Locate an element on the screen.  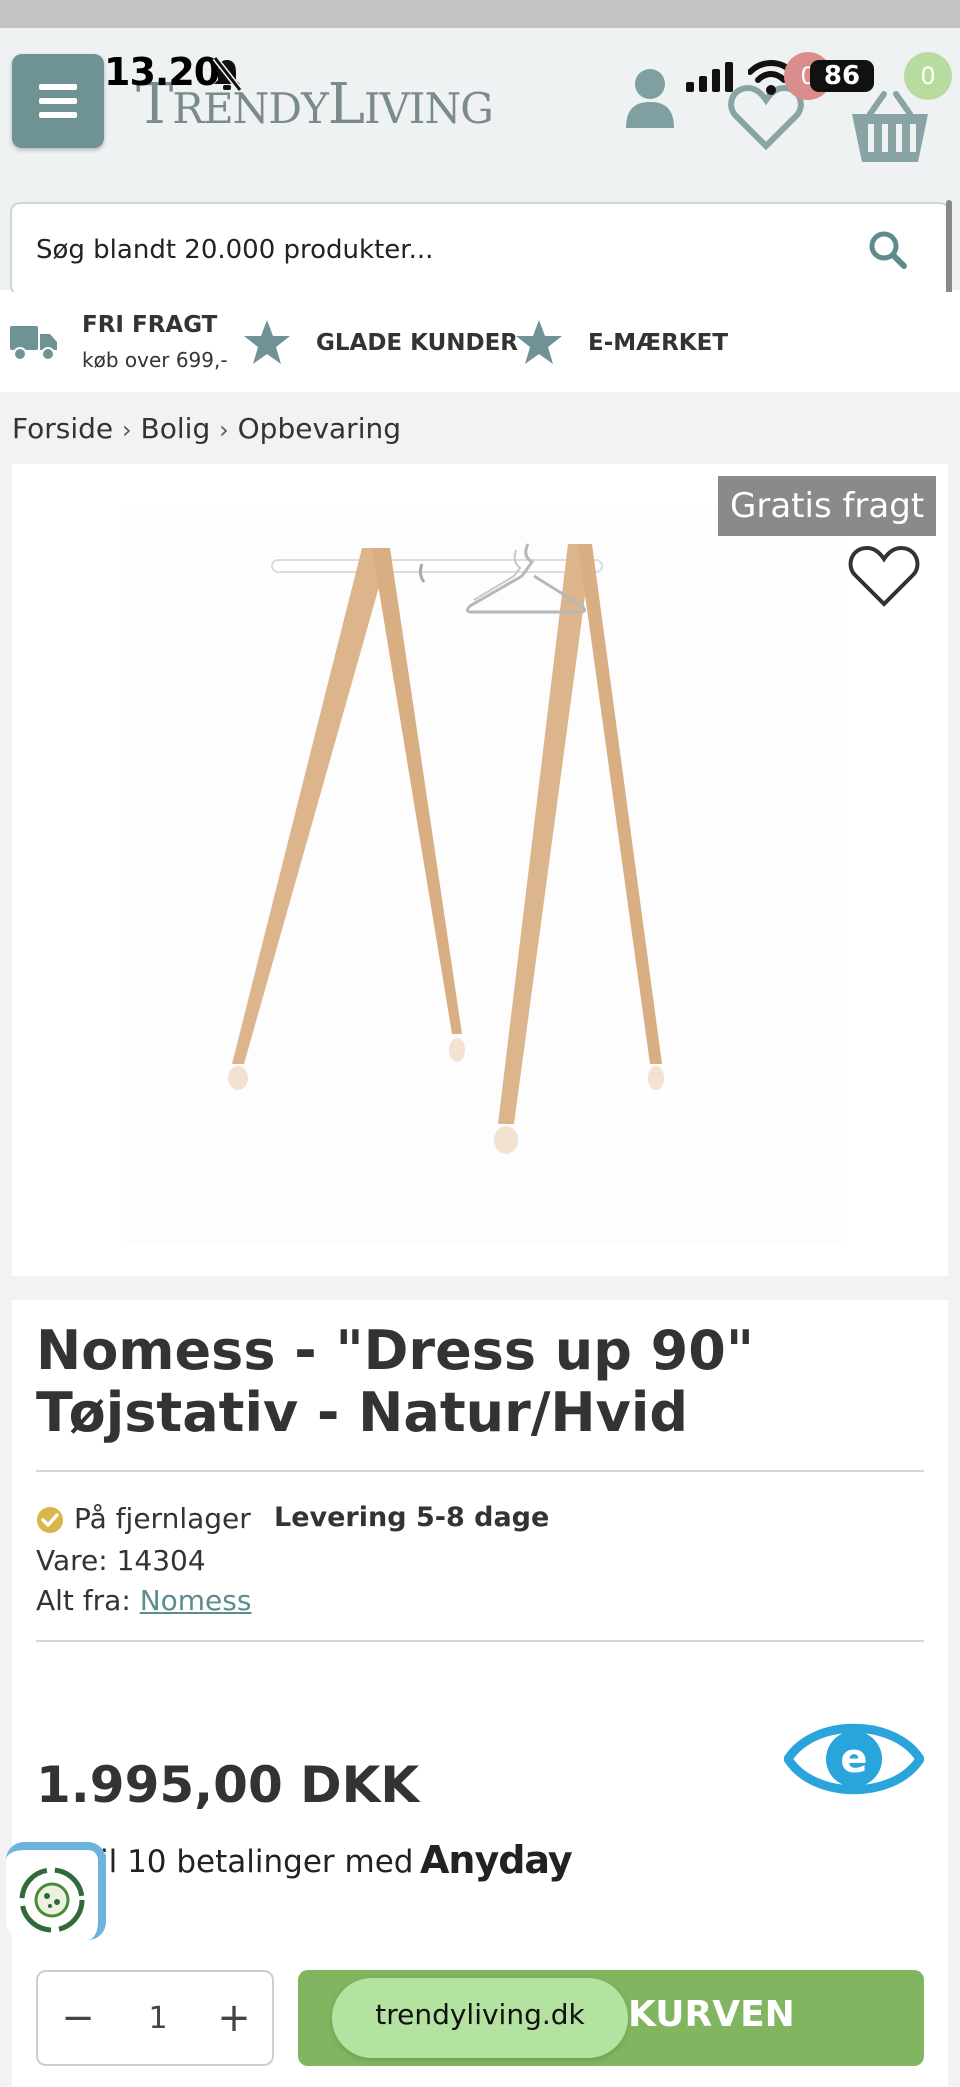
browser-url: trendyliving.dk is located at coordinates (480, 2014).